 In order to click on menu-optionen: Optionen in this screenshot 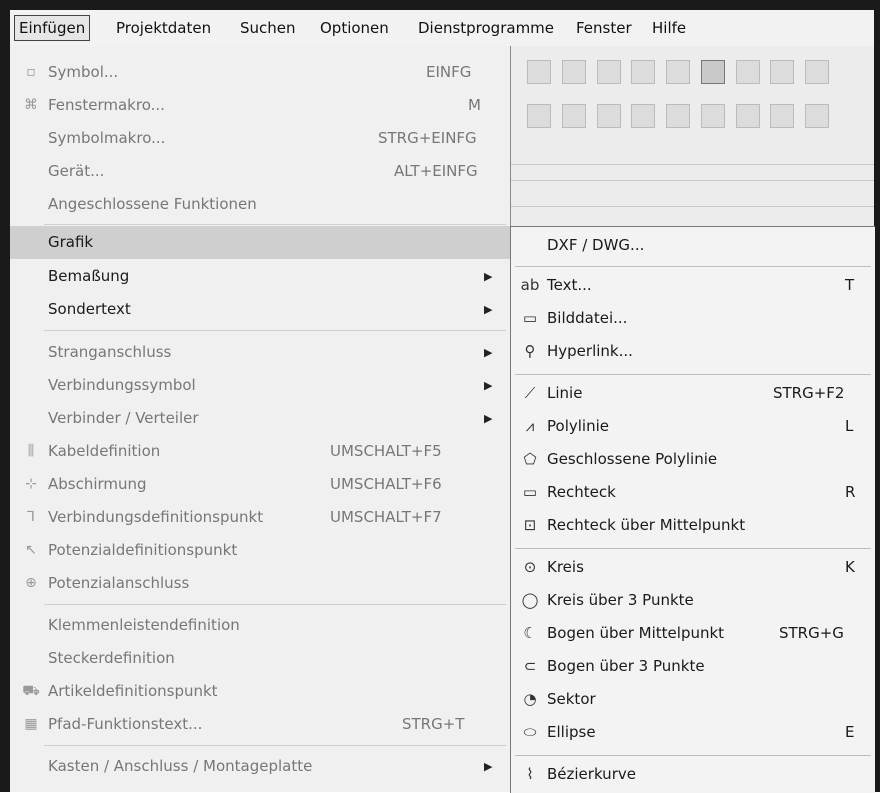, I will do `click(354, 28)`.